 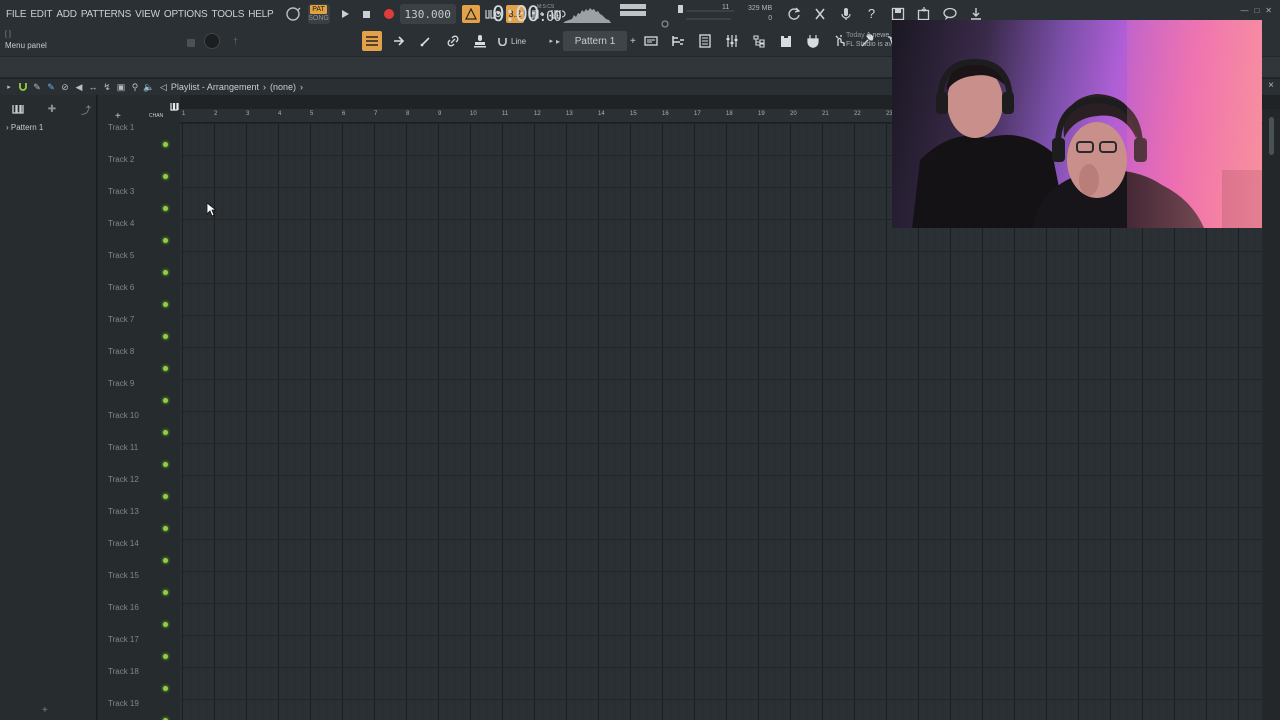 I want to click on picker-add-audio-icon: ✚, so click(x=52, y=109).